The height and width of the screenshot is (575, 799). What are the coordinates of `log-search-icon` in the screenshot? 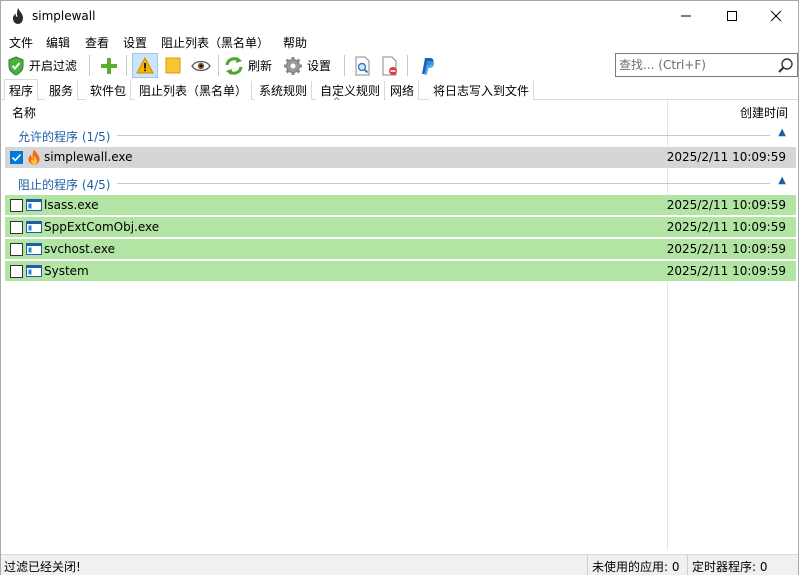 It's located at (362, 65).